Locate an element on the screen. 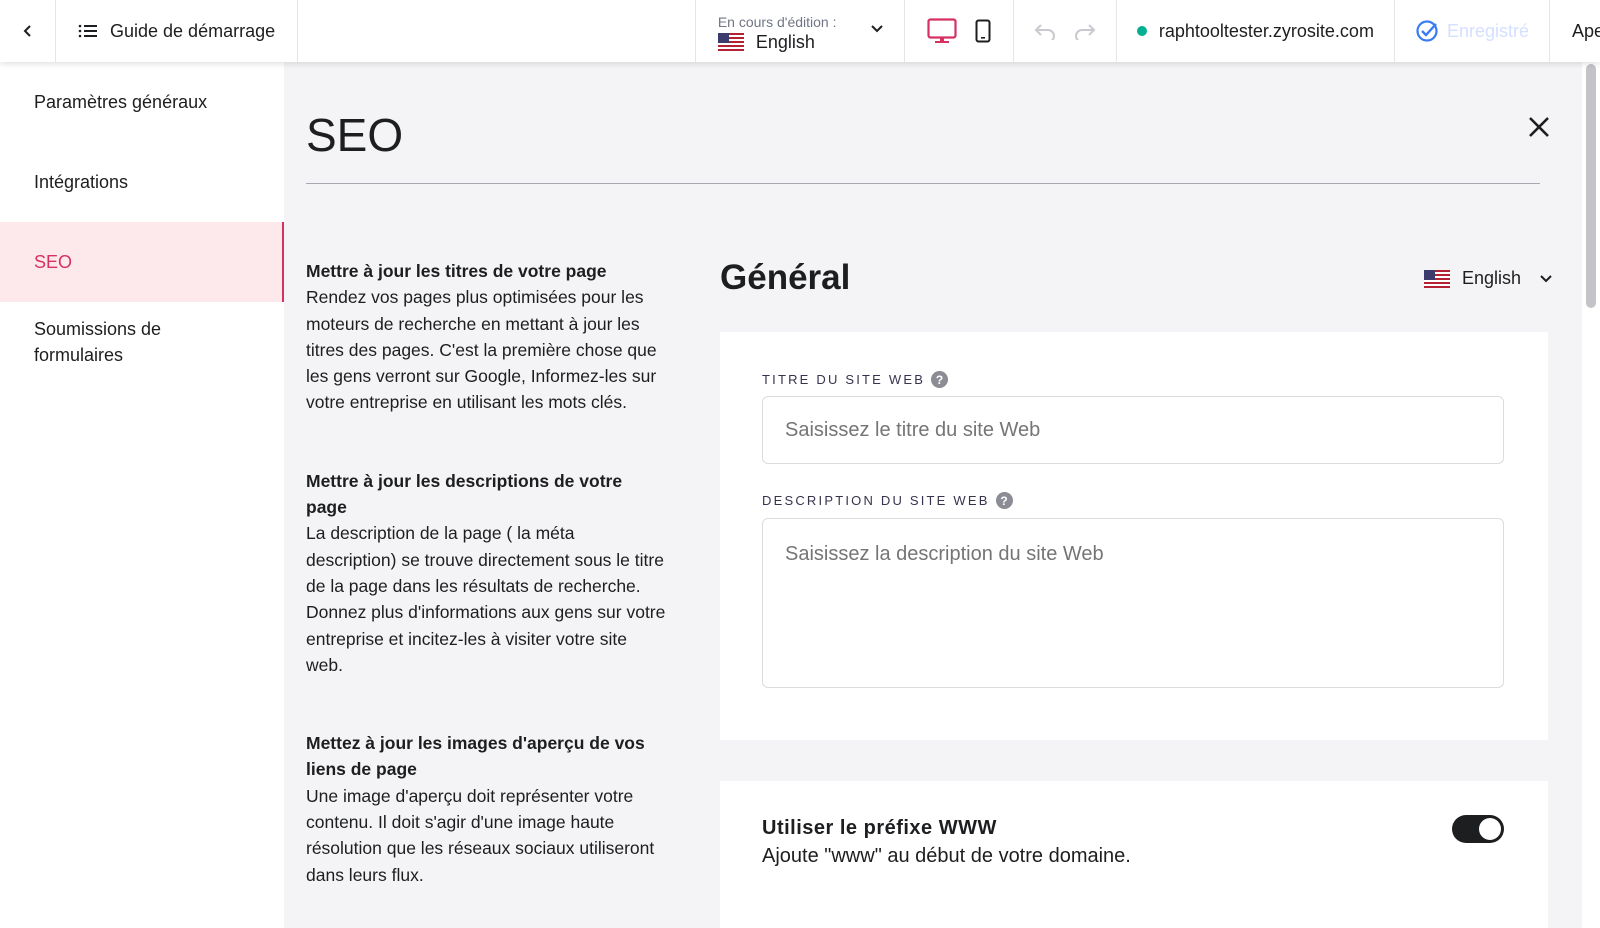  check-circle-icon is located at coordinates (1427, 31).